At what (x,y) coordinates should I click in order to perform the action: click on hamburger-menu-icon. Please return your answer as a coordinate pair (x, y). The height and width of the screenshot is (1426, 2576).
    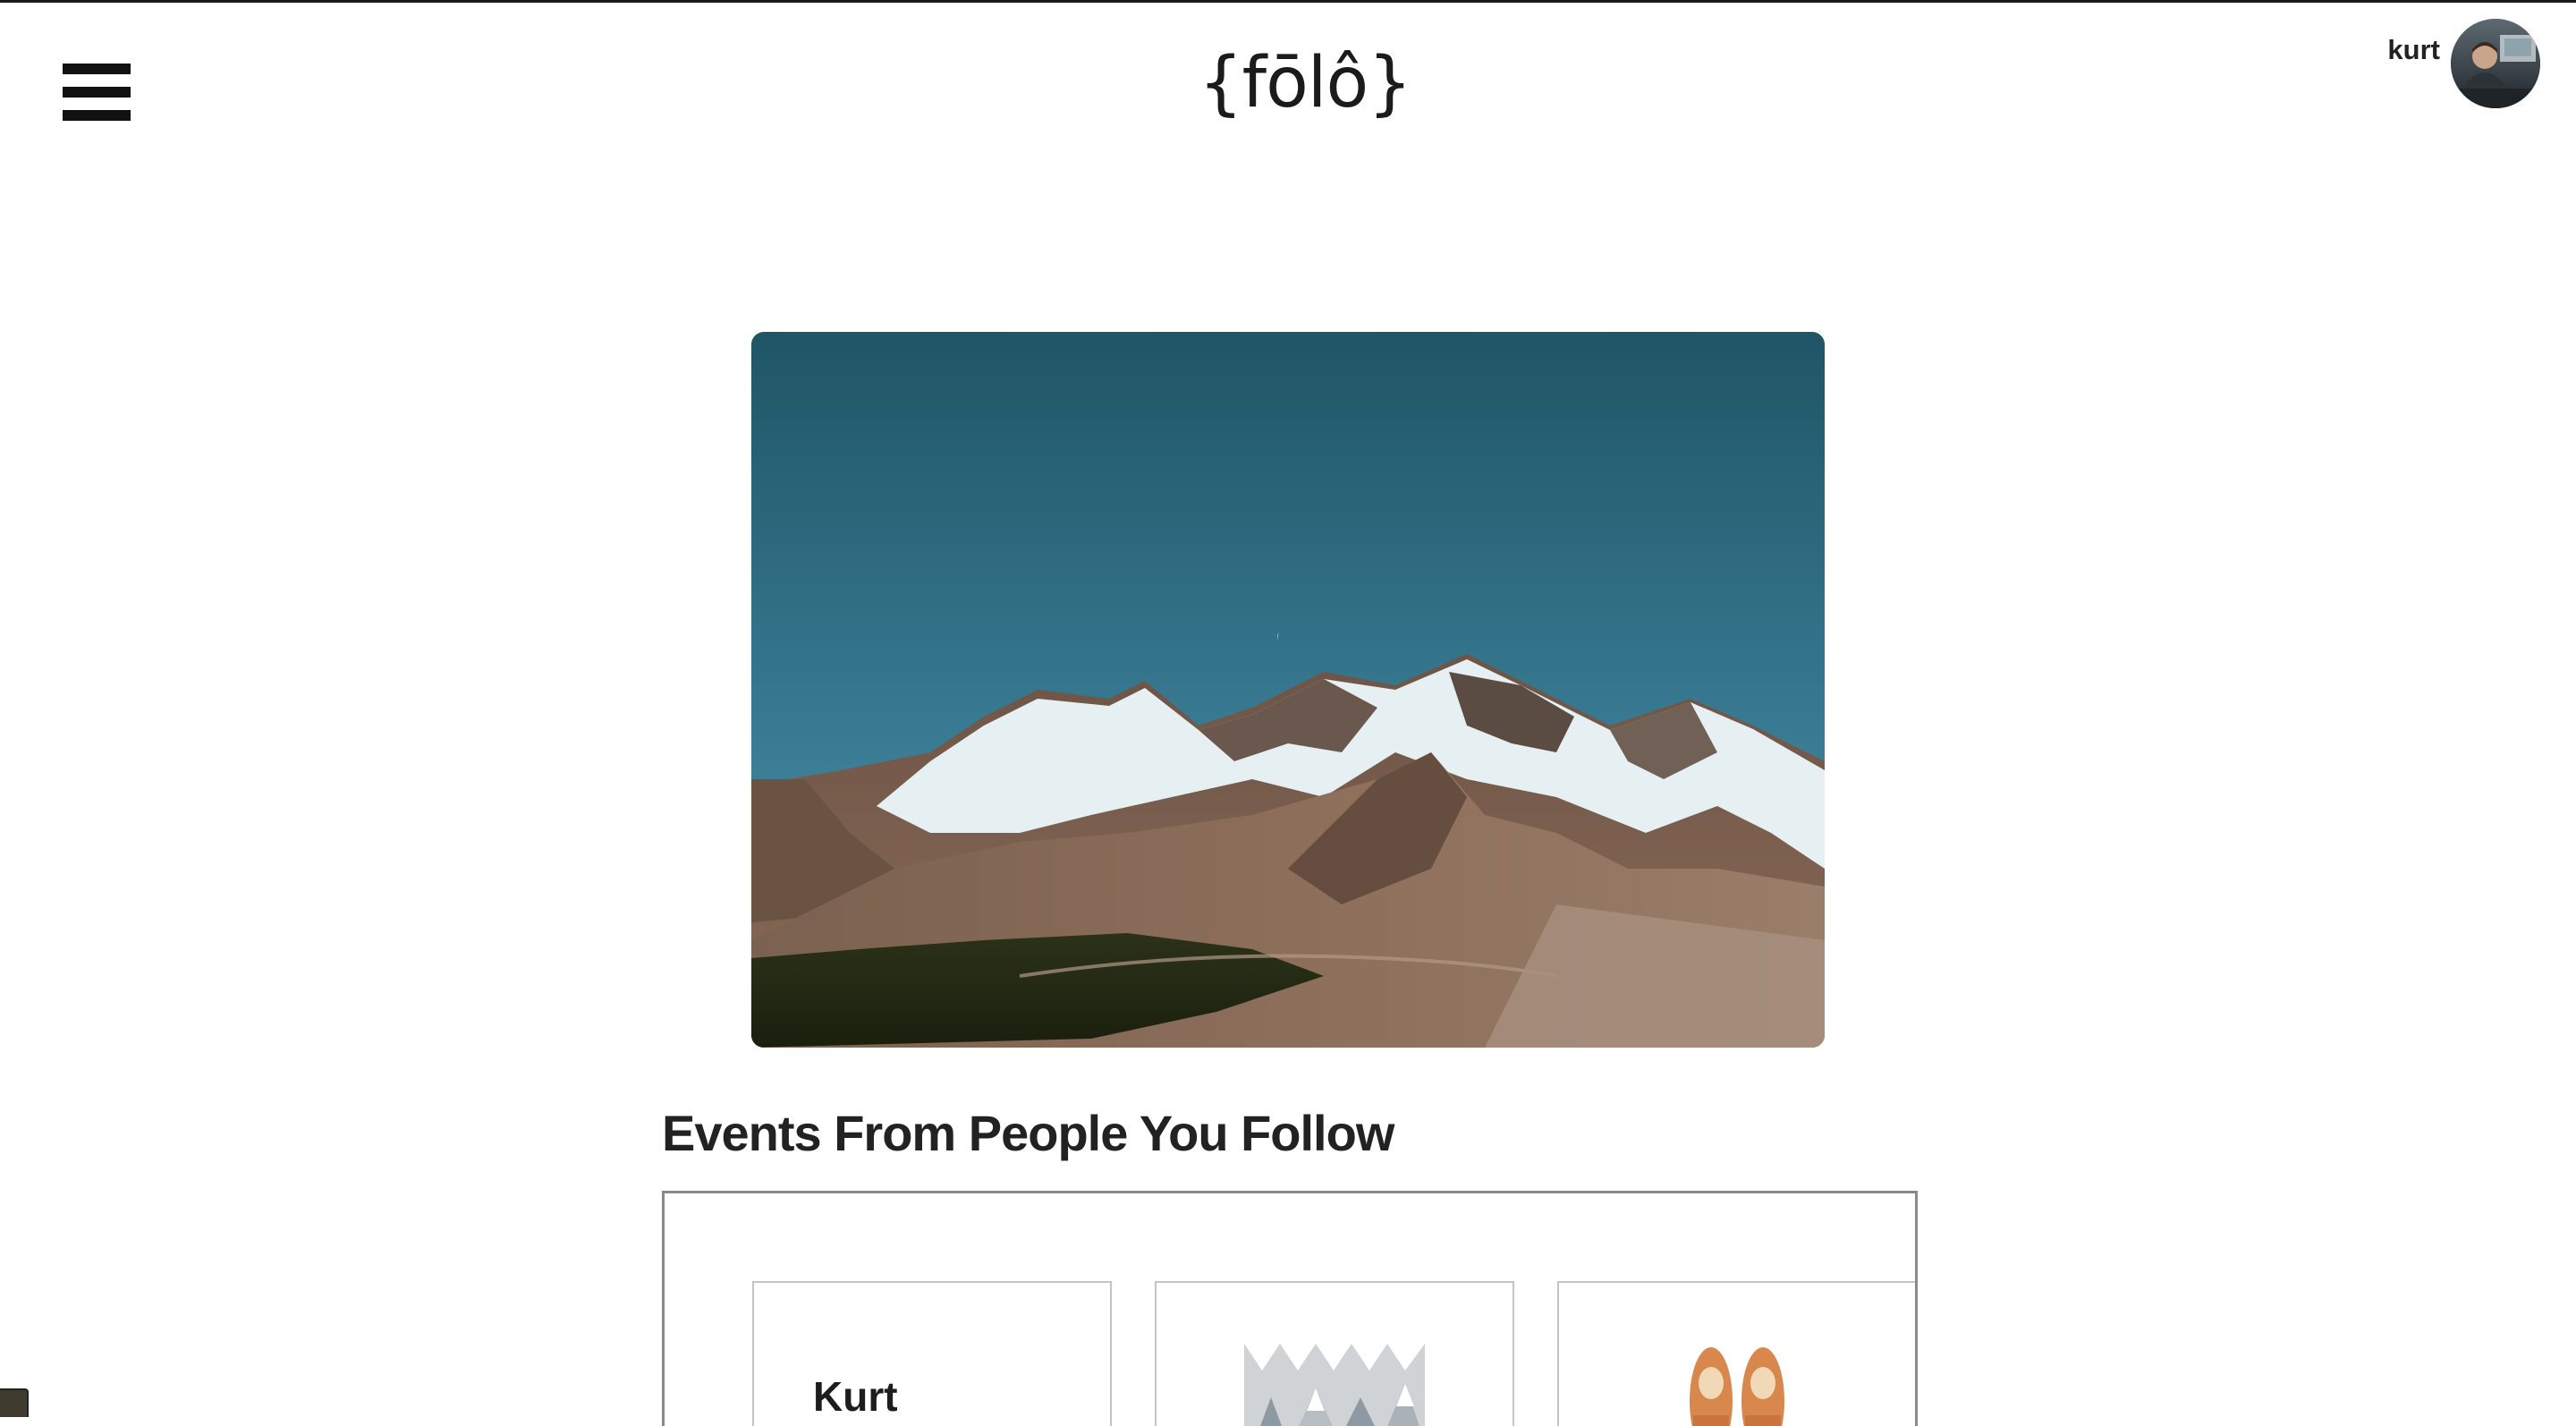
    Looking at the image, I should click on (97, 93).